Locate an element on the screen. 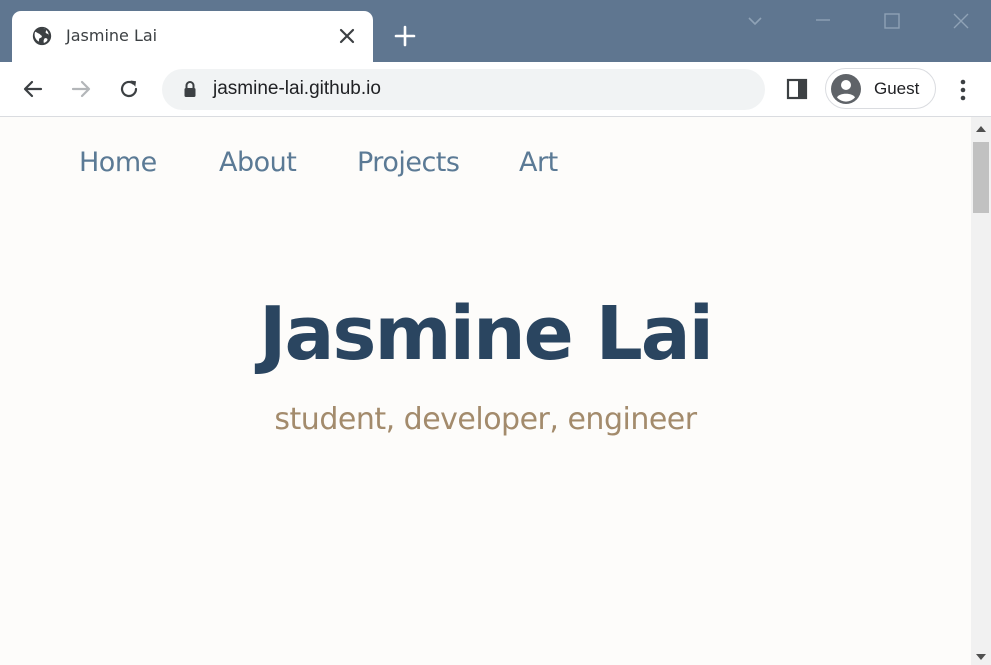 This screenshot has height=665, width=991. globe-icon is located at coordinates (42, 36).